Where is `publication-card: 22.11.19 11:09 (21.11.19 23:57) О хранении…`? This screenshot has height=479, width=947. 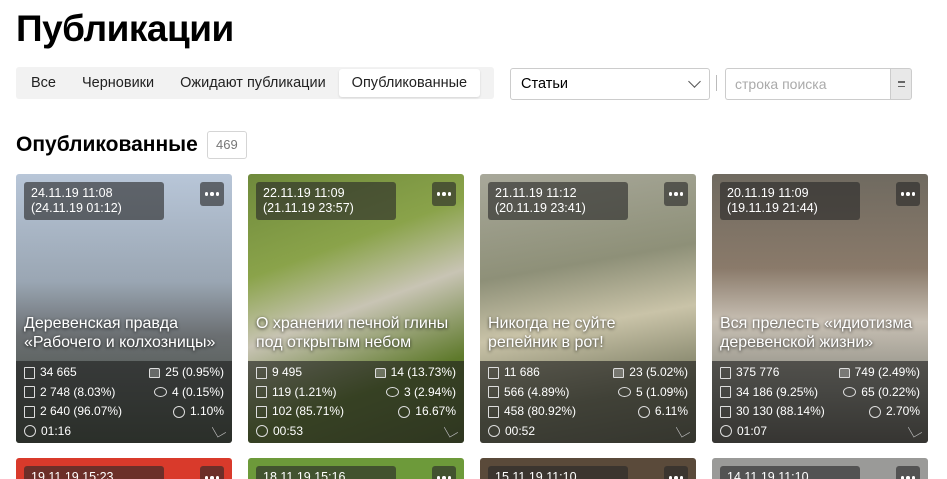 publication-card: 22.11.19 11:09 (21.11.19 23:57) О хранении… is located at coordinates (356, 308).